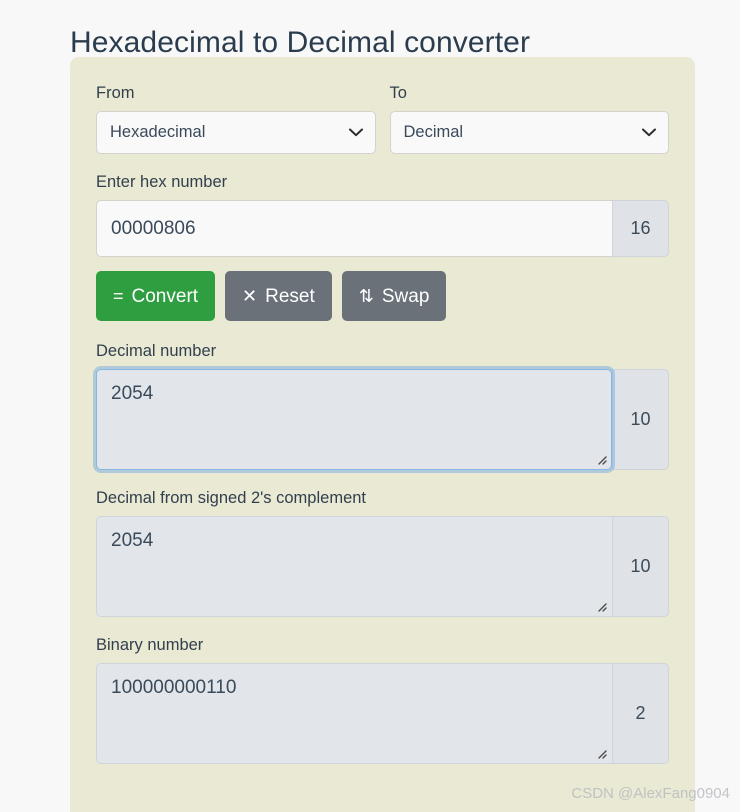 The width and height of the screenshot is (740, 812). I want to click on from-field-group: From Hexadecimal, so click(236, 118).